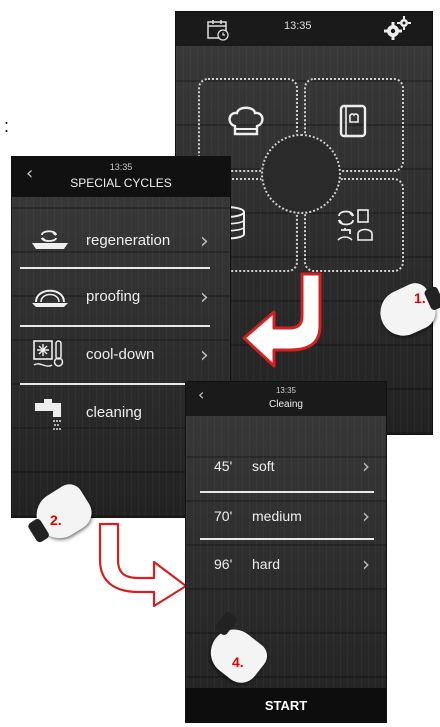  Describe the element at coordinates (301, 174) in the screenshot. I see `center-circle` at that location.